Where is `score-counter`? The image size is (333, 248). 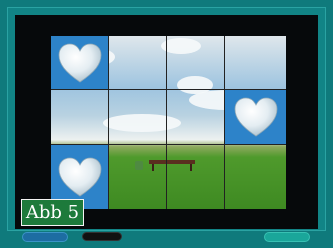 score-counter is located at coordinates (102, 236).